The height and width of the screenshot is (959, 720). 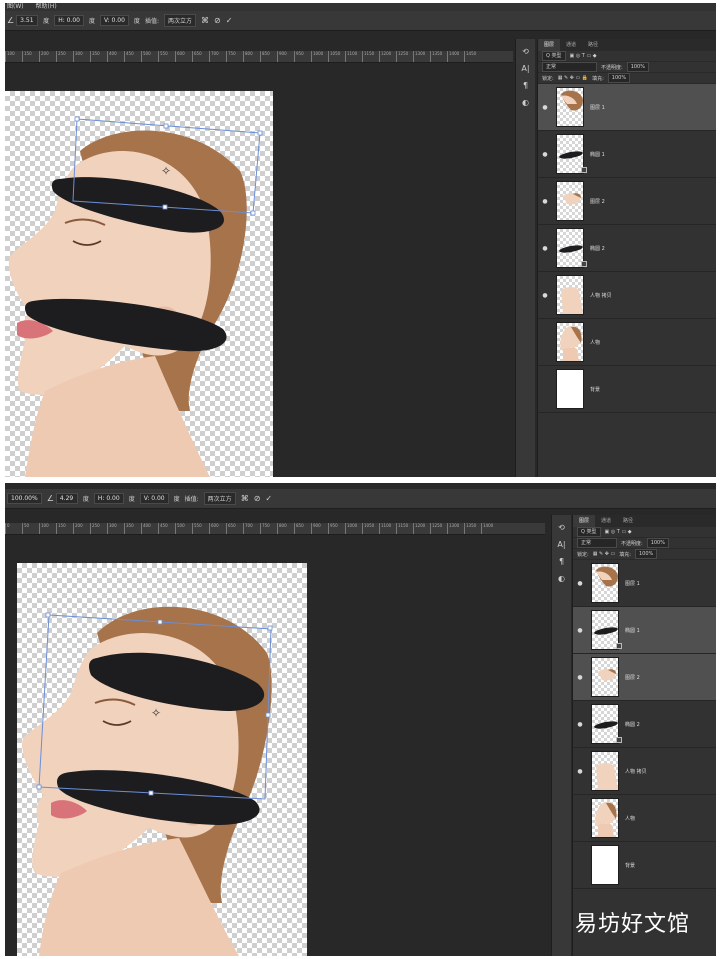 I want to click on history-icon: ⟲, so click(x=525, y=51).